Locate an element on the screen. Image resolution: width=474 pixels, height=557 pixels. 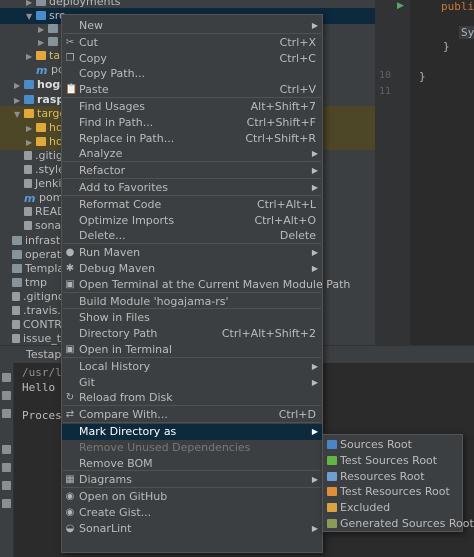
wrap-icon is located at coordinates (6, 449).